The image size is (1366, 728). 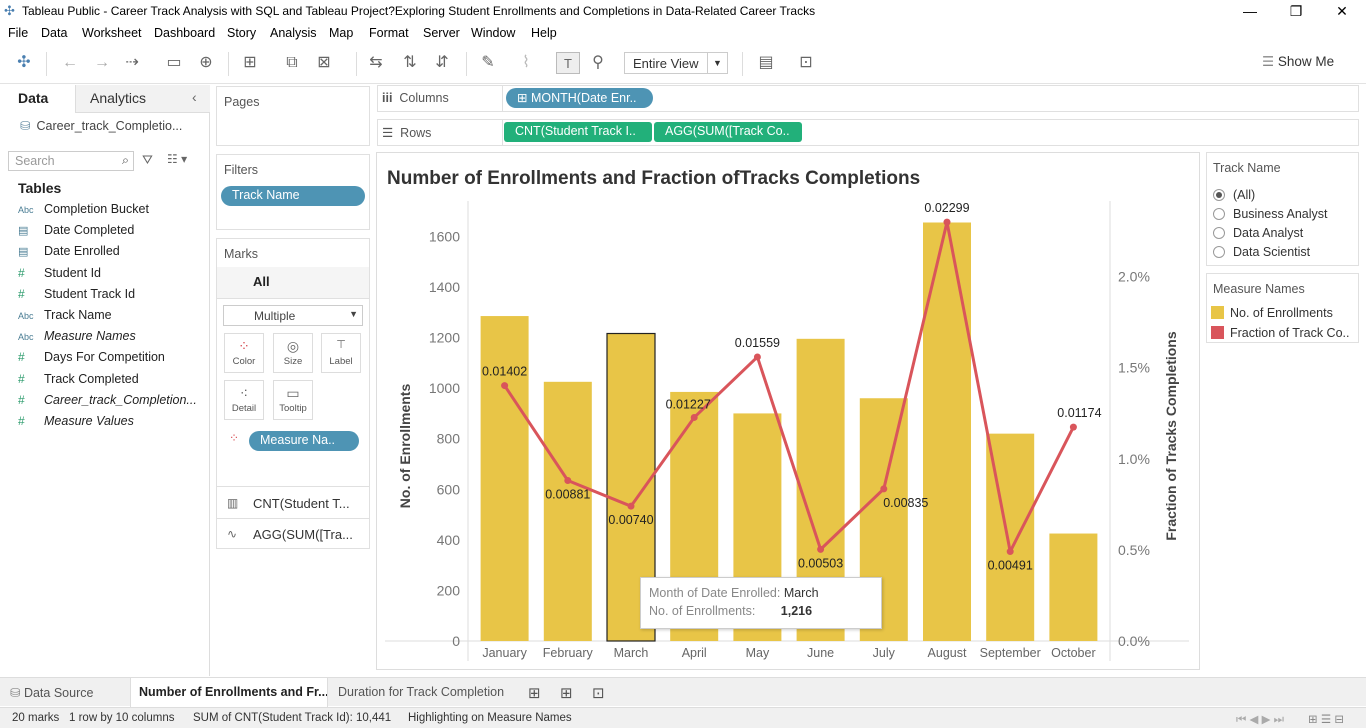 I want to click on show-me-button: ☰ Show Me, so click(x=1298, y=62).